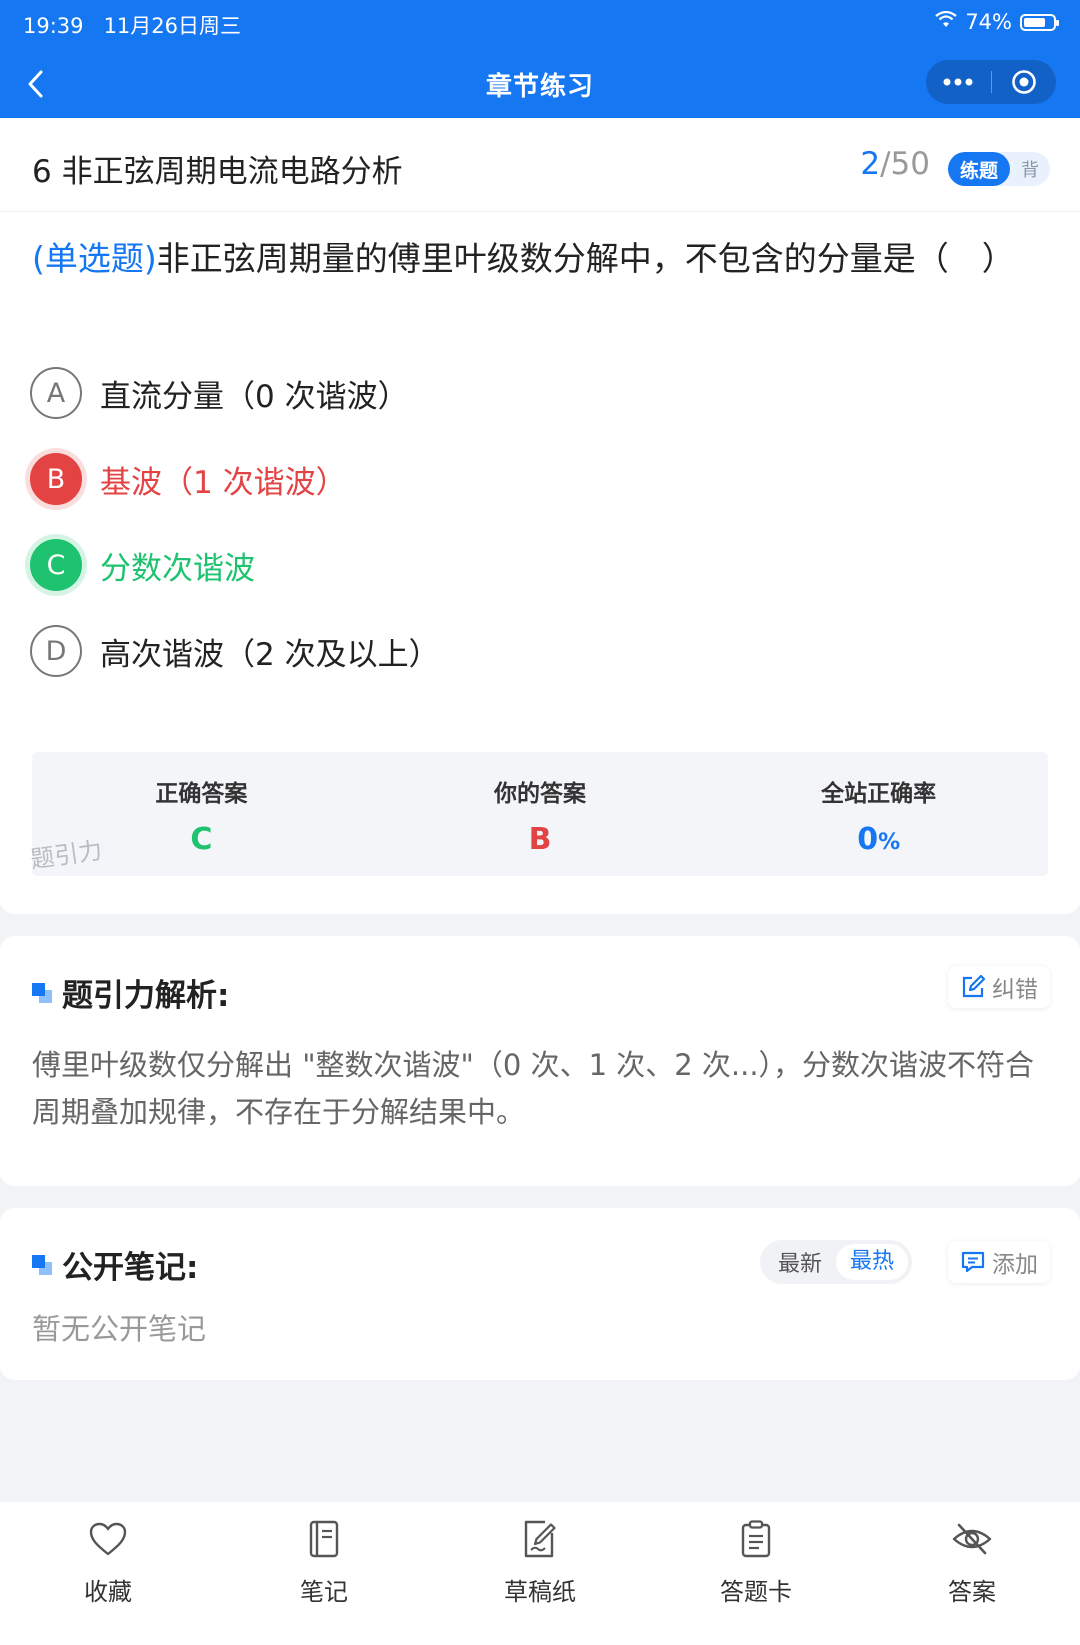 This screenshot has width=1080, height=1645. Describe the element at coordinates (108, 1592) in the screenshot. I see `tab-label: 收藏` at that location.